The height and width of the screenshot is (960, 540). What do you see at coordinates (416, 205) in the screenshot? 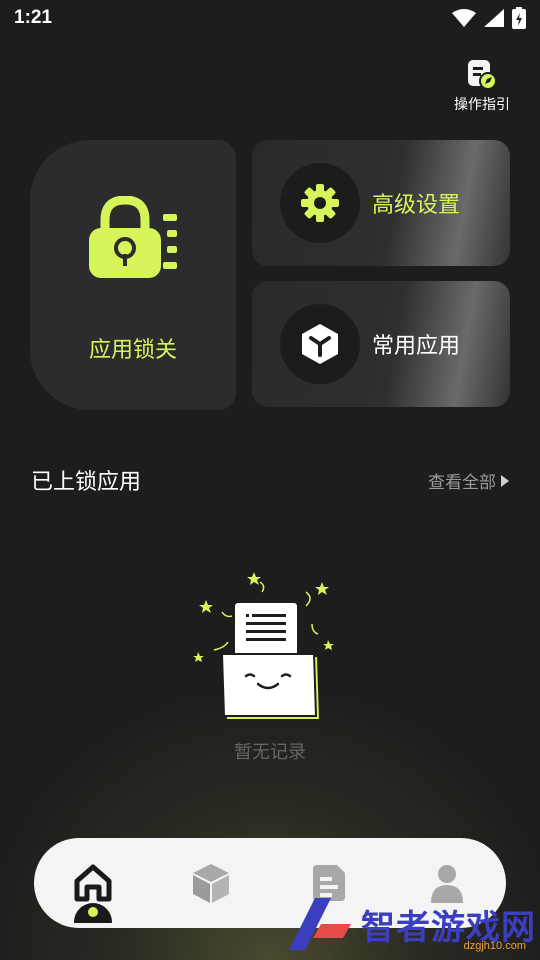
I see `advanced-settings-label: 高级设置` at bounding box center [416, 205].